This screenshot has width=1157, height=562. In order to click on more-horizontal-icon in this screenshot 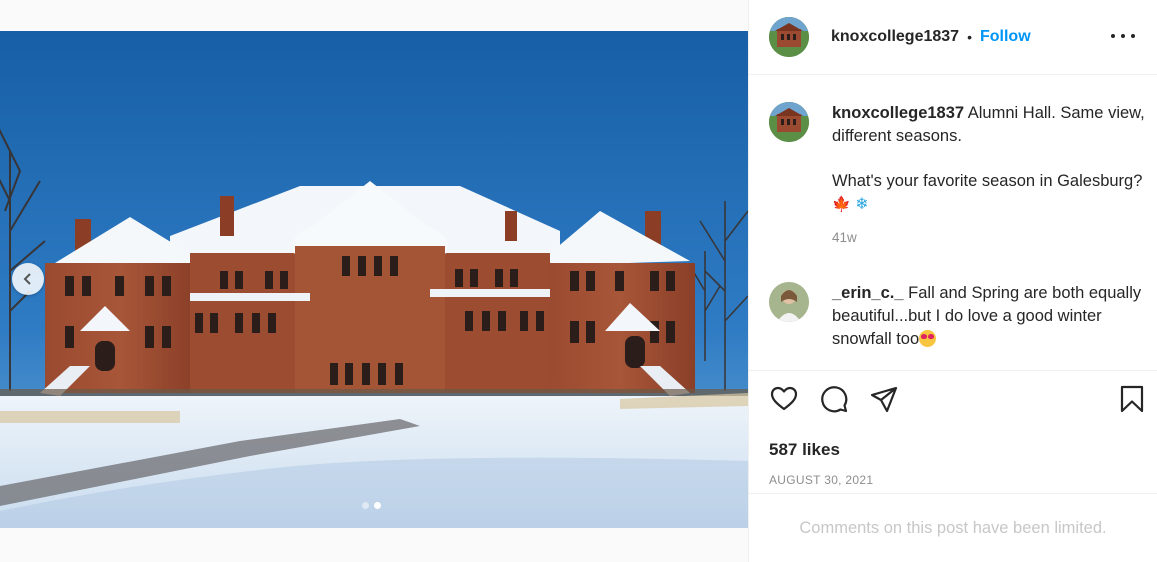, I will do `click(1113, 36)`.